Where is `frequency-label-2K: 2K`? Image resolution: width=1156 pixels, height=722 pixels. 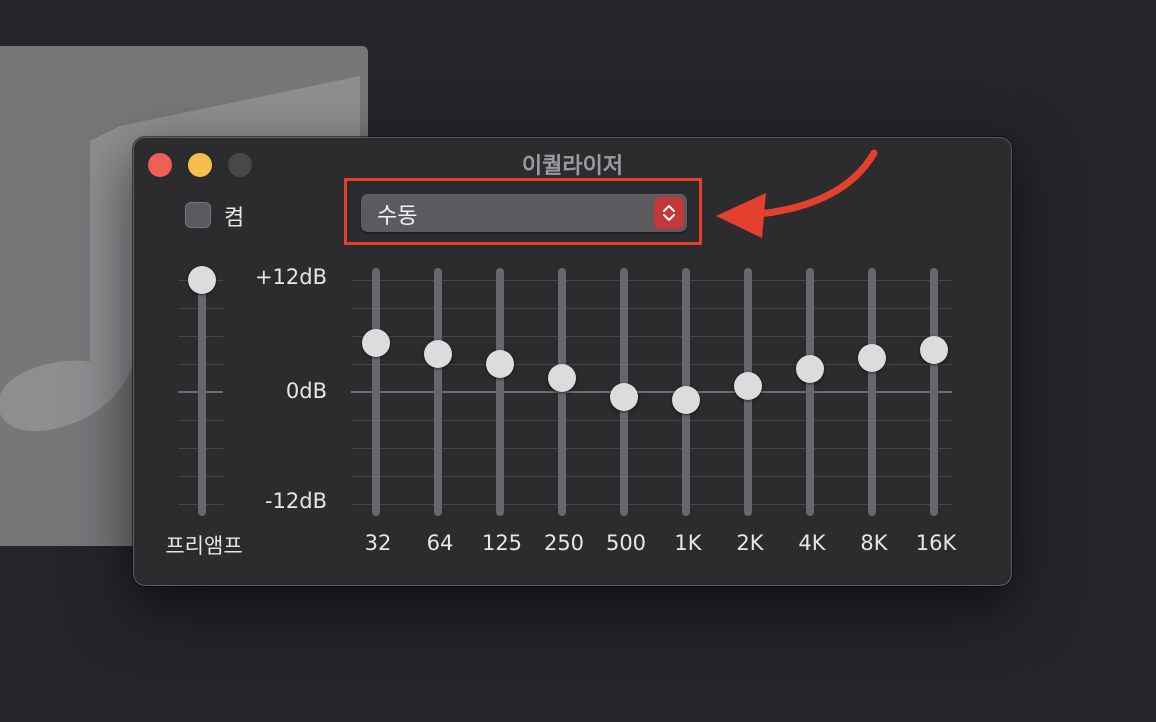
frequency-label-2K: 2K is located at coordinates (750, 543).